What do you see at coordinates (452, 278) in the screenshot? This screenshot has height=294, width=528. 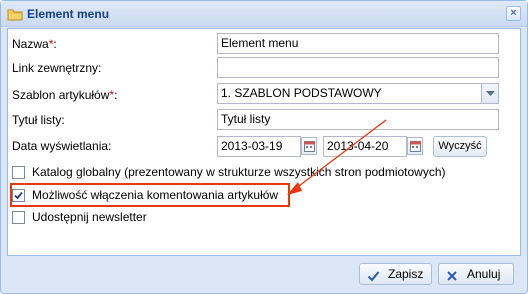 I see `cancel-icon` at bounding box center [452, 278].